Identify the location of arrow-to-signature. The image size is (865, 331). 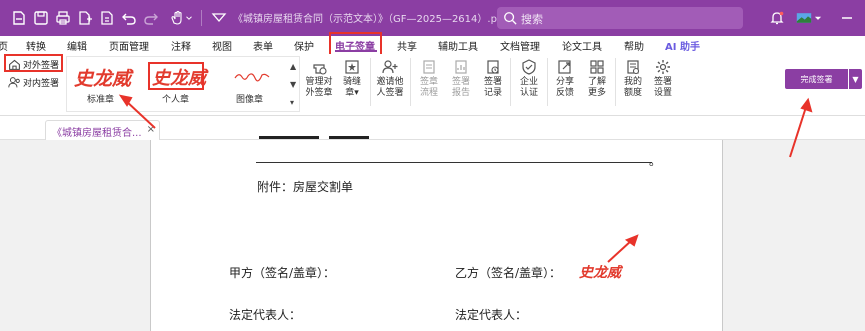
(620, 251).